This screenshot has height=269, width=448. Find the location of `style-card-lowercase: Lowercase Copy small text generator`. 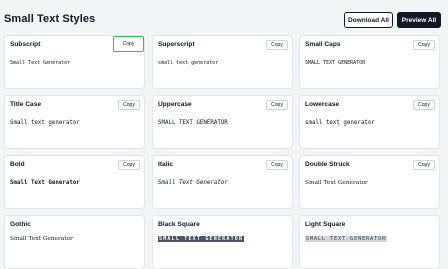

style-card-lowercase: Lowercase Copy small text generator is located at coordinates (369, 122).